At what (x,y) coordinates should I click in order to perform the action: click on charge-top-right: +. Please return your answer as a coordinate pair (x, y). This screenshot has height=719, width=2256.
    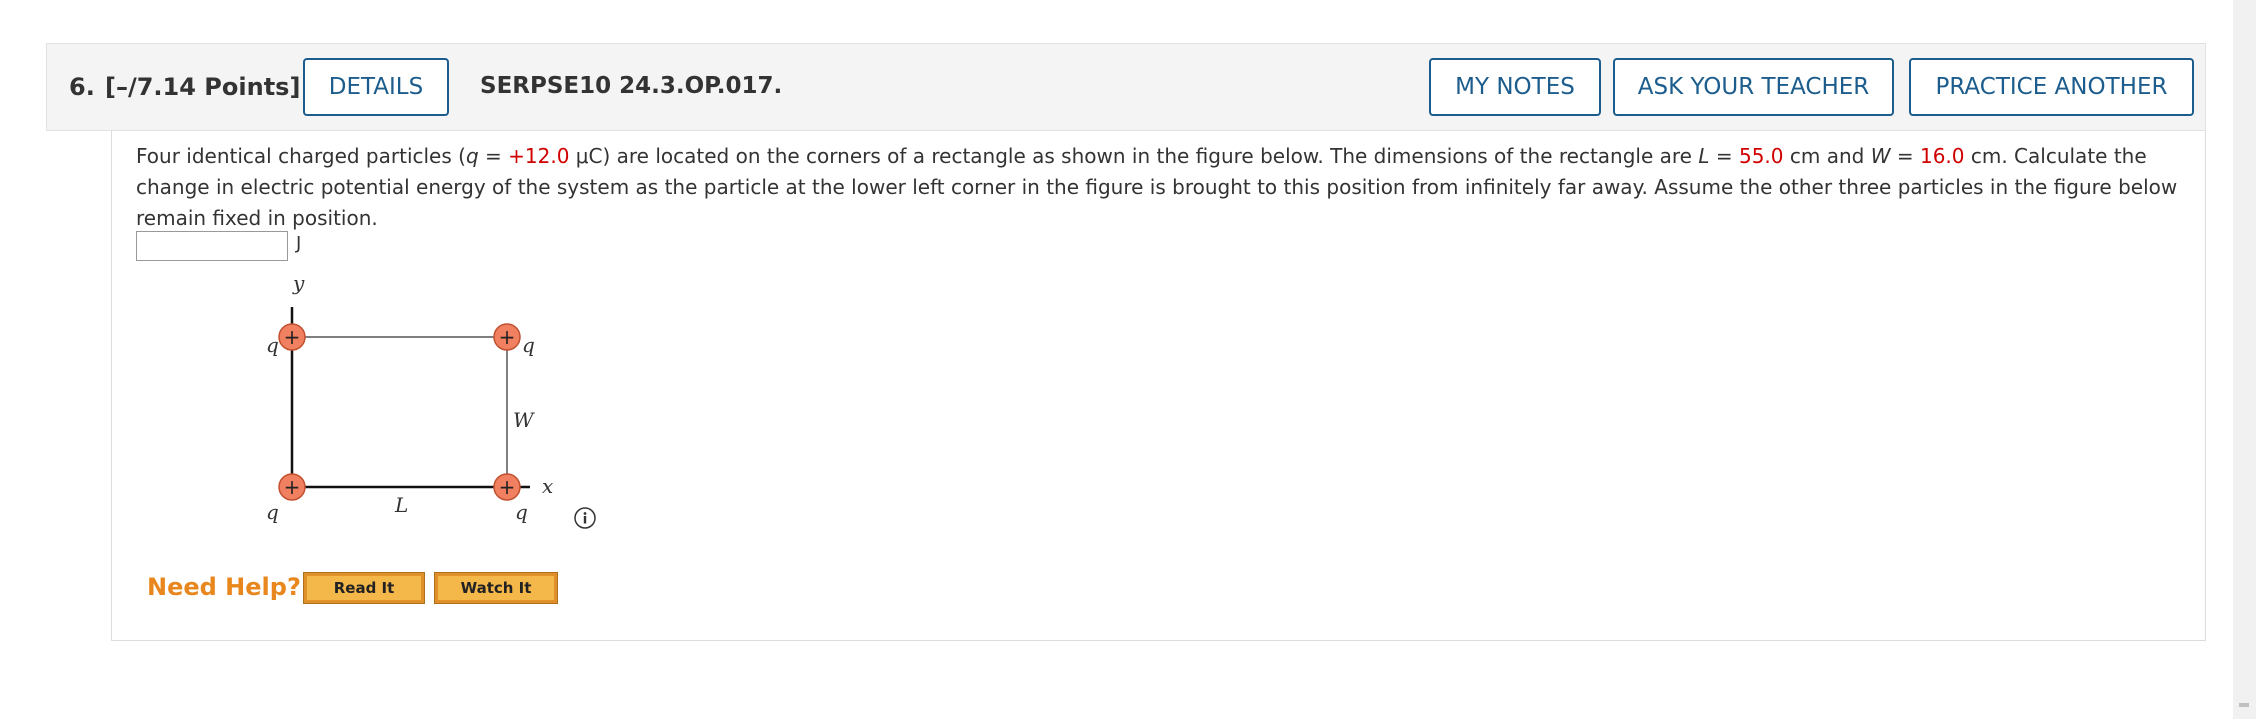
    Looking at the image, I should click on (507, 337).